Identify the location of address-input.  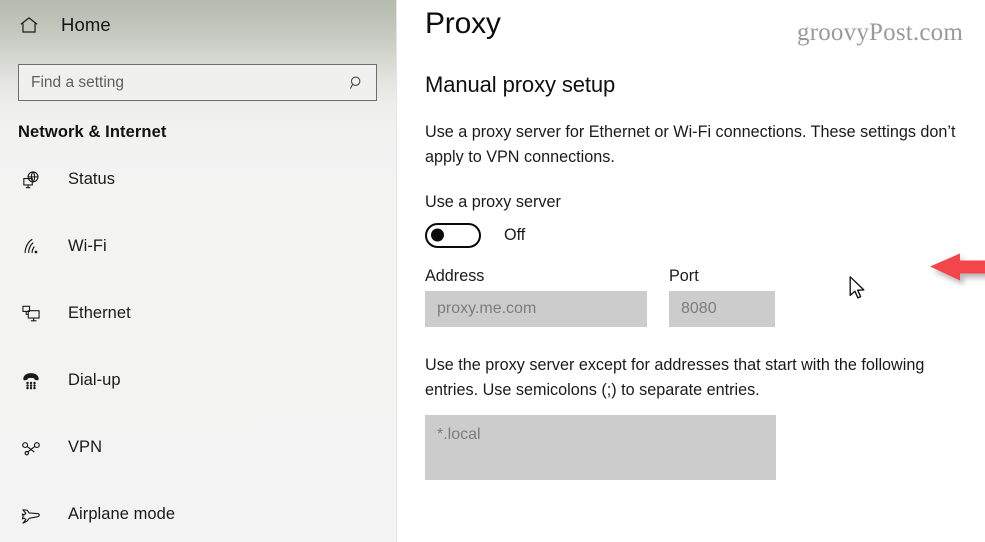
(536, 309).